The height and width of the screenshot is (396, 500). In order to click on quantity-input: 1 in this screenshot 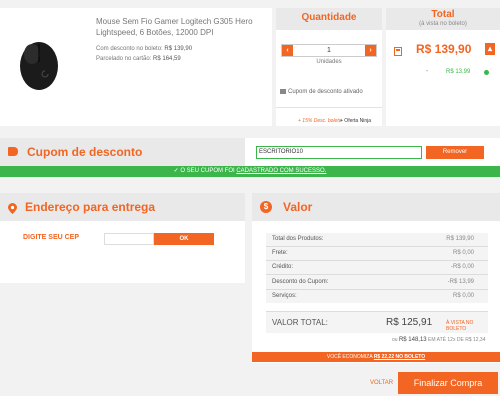, I will do `click(329, 50)`.